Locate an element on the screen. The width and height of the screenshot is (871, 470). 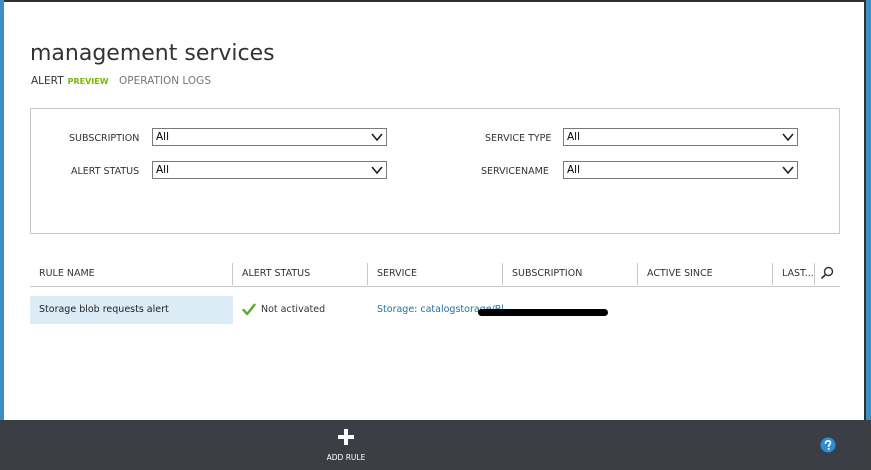
search-icon is located at coordinates (827, 273).